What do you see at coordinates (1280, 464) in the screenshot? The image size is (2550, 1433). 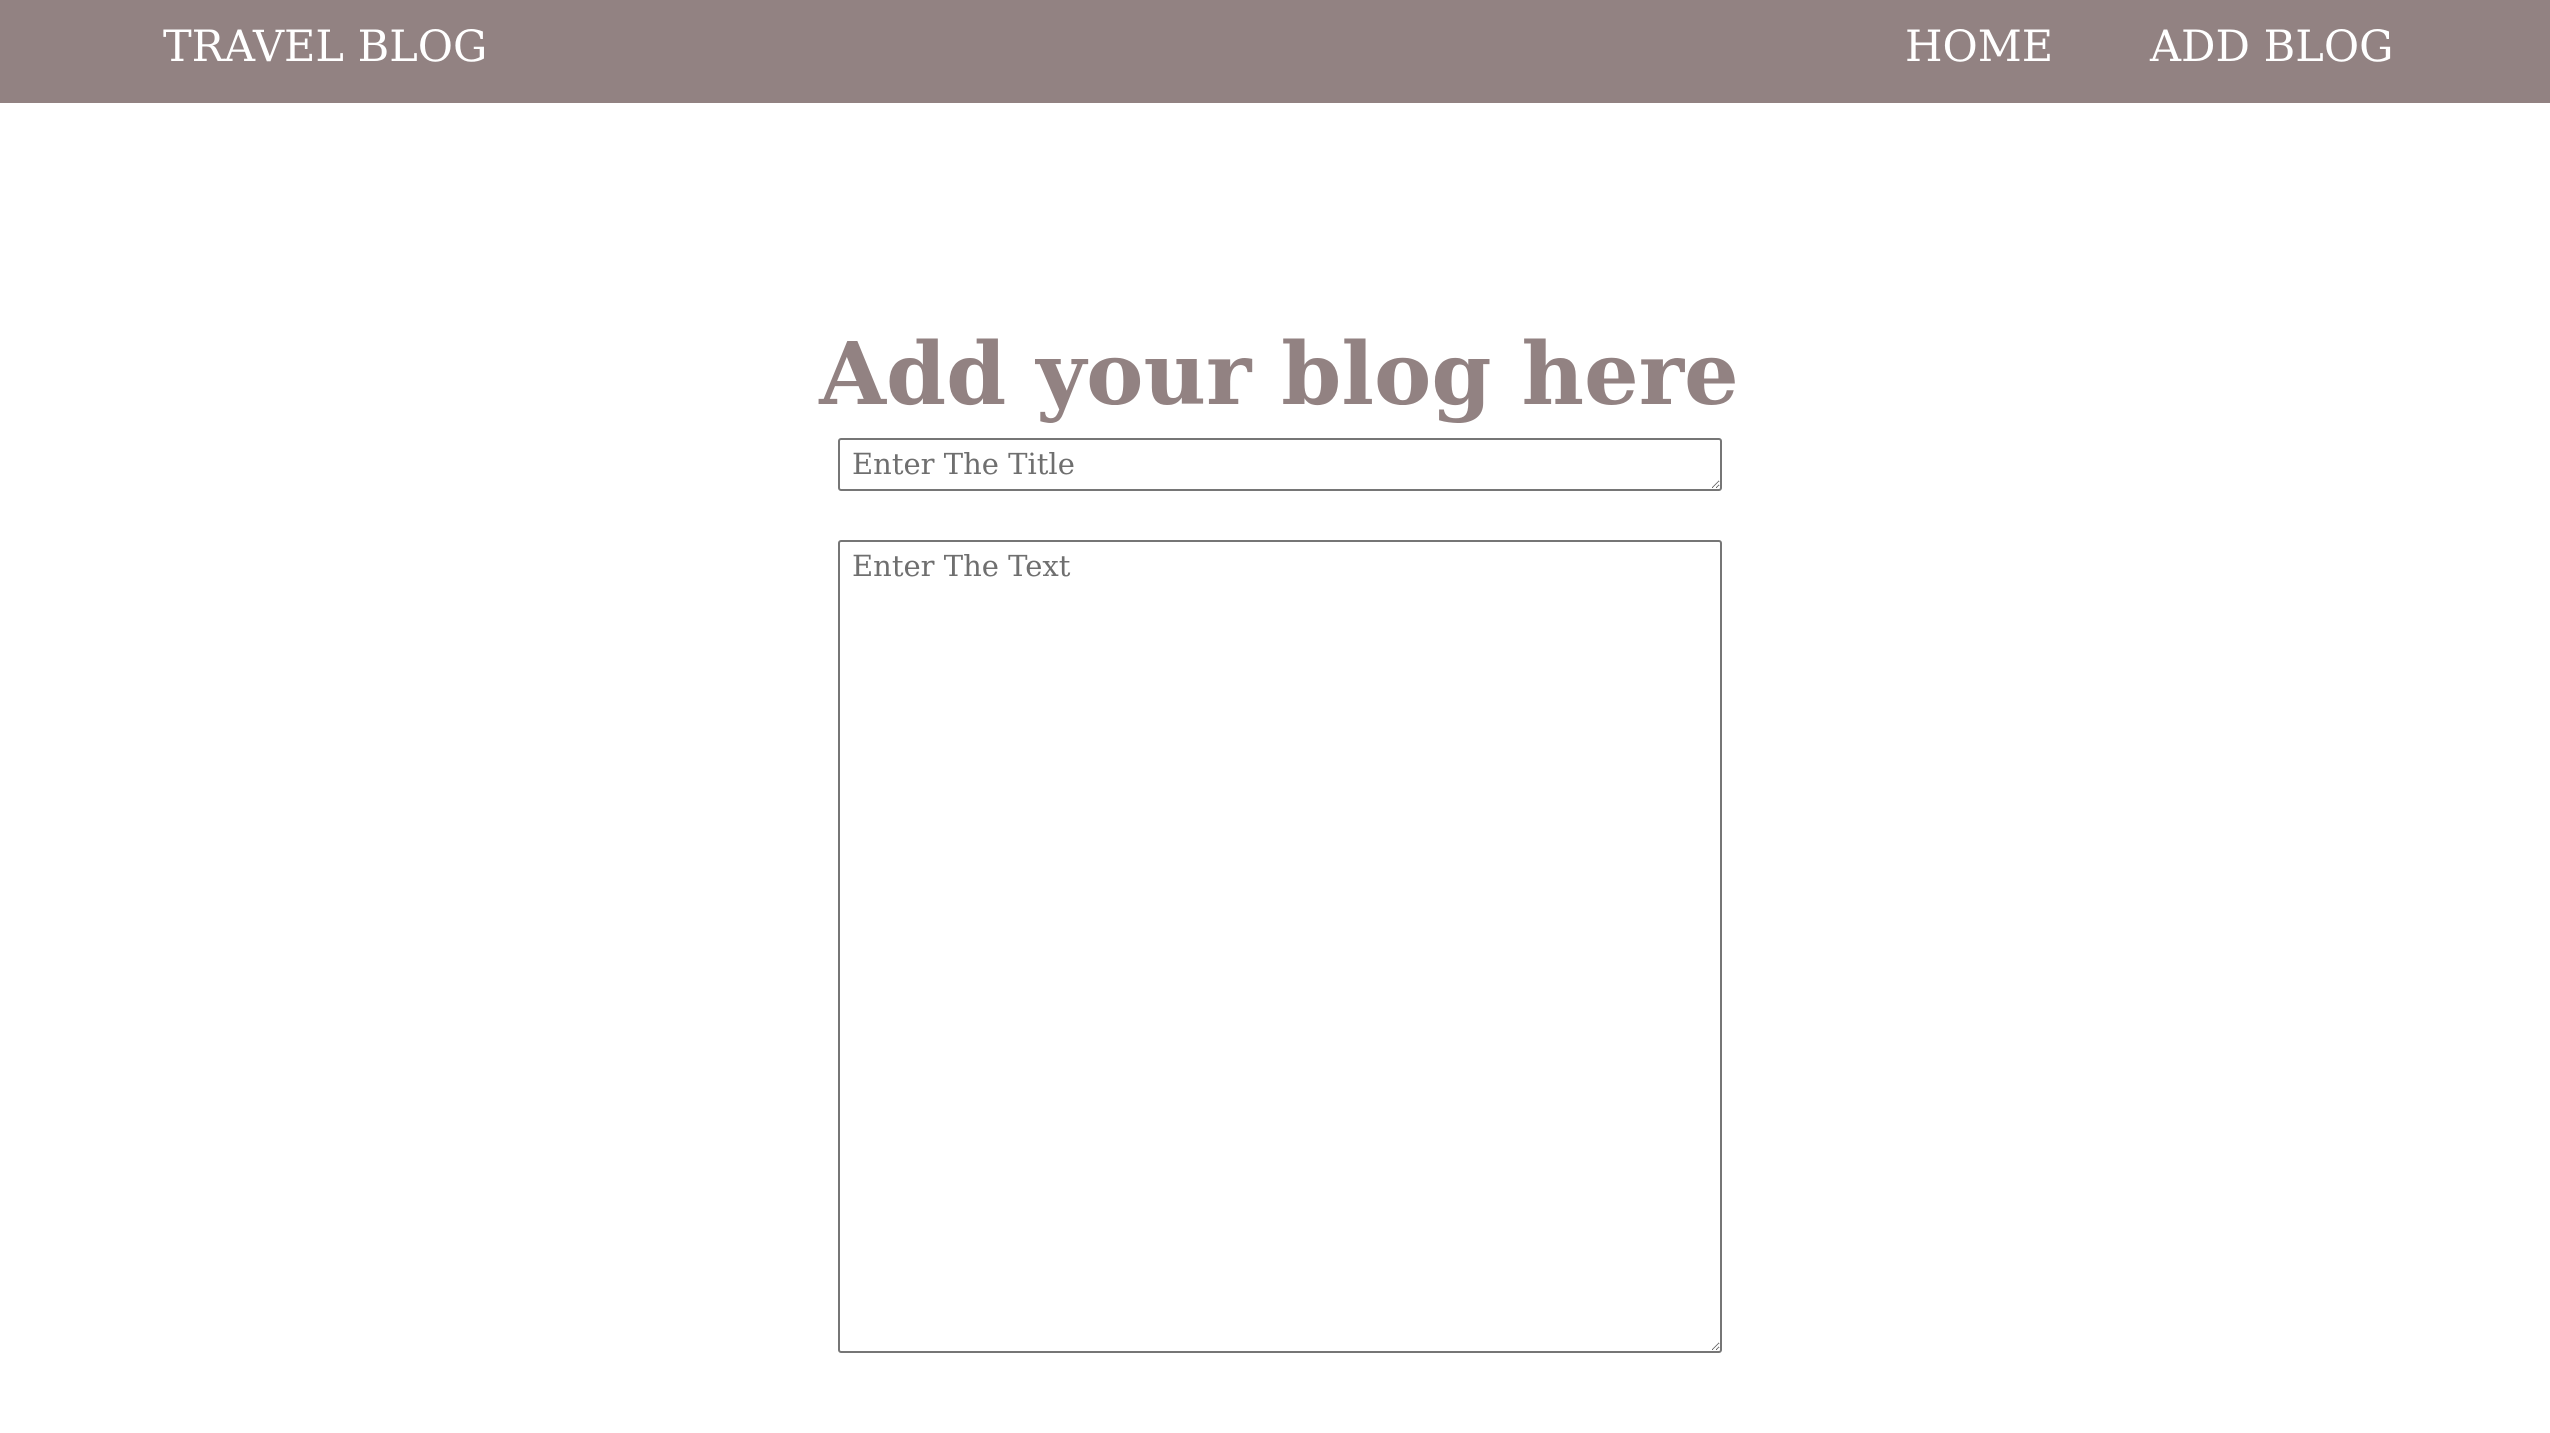 I see `blog-title-input` at bounding box center [1280, 464].